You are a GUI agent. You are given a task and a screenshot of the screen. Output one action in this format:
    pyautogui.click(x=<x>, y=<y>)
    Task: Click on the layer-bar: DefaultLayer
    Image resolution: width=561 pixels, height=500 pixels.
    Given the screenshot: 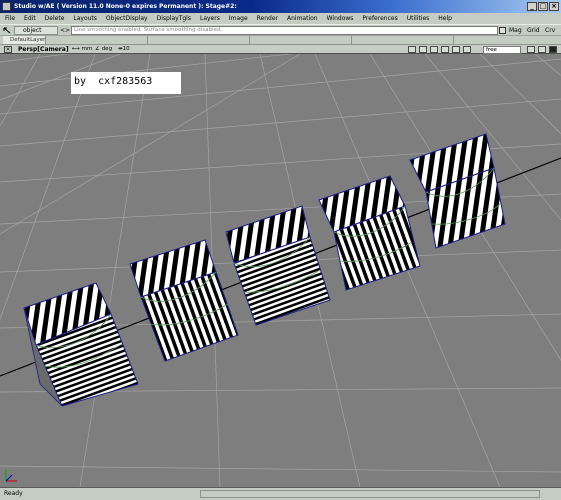 What is the action you would take?
    pyautogui.click(x=280, y=39)
    